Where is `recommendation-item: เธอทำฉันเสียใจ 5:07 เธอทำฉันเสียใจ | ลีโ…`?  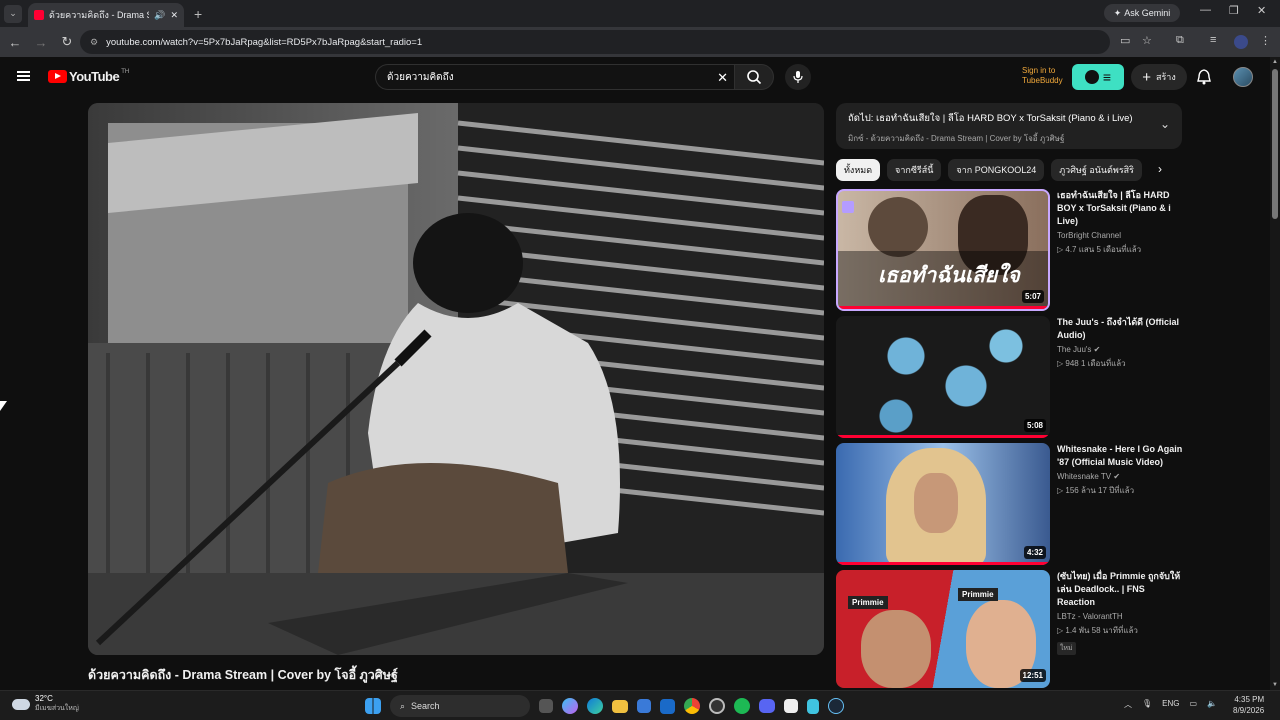
recommendation-item: เธอทำฉันเสียใจ 5:07 เธอทำฉันเสียใจ | ลีโ… is located at coordinates (1009, 250).